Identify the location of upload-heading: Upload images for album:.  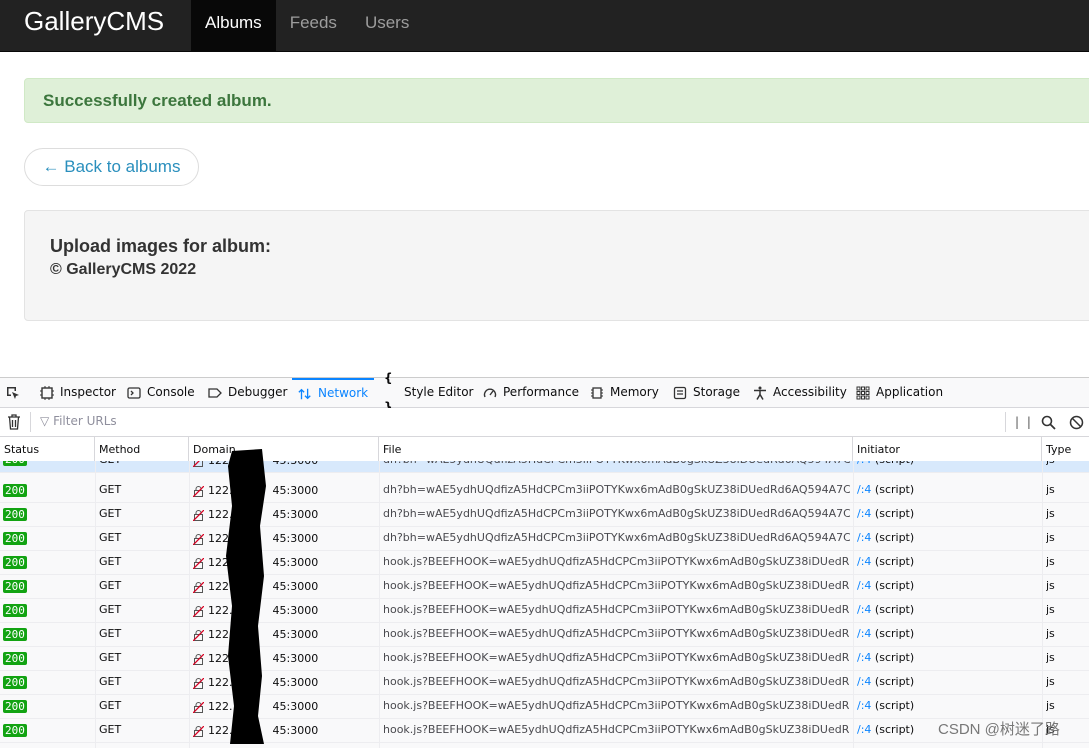
(161, 246).